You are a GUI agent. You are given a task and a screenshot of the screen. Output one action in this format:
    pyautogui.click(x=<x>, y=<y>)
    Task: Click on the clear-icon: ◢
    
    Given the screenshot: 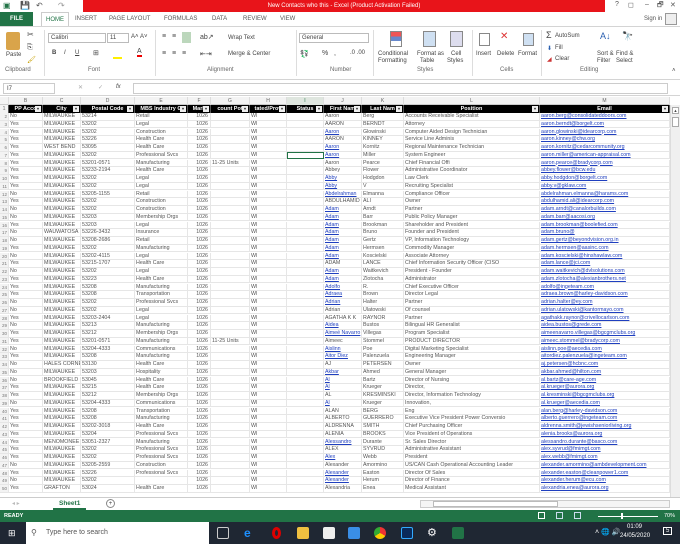 What is the action you would take?
    pyautogui.click(x=549, y=59)
    